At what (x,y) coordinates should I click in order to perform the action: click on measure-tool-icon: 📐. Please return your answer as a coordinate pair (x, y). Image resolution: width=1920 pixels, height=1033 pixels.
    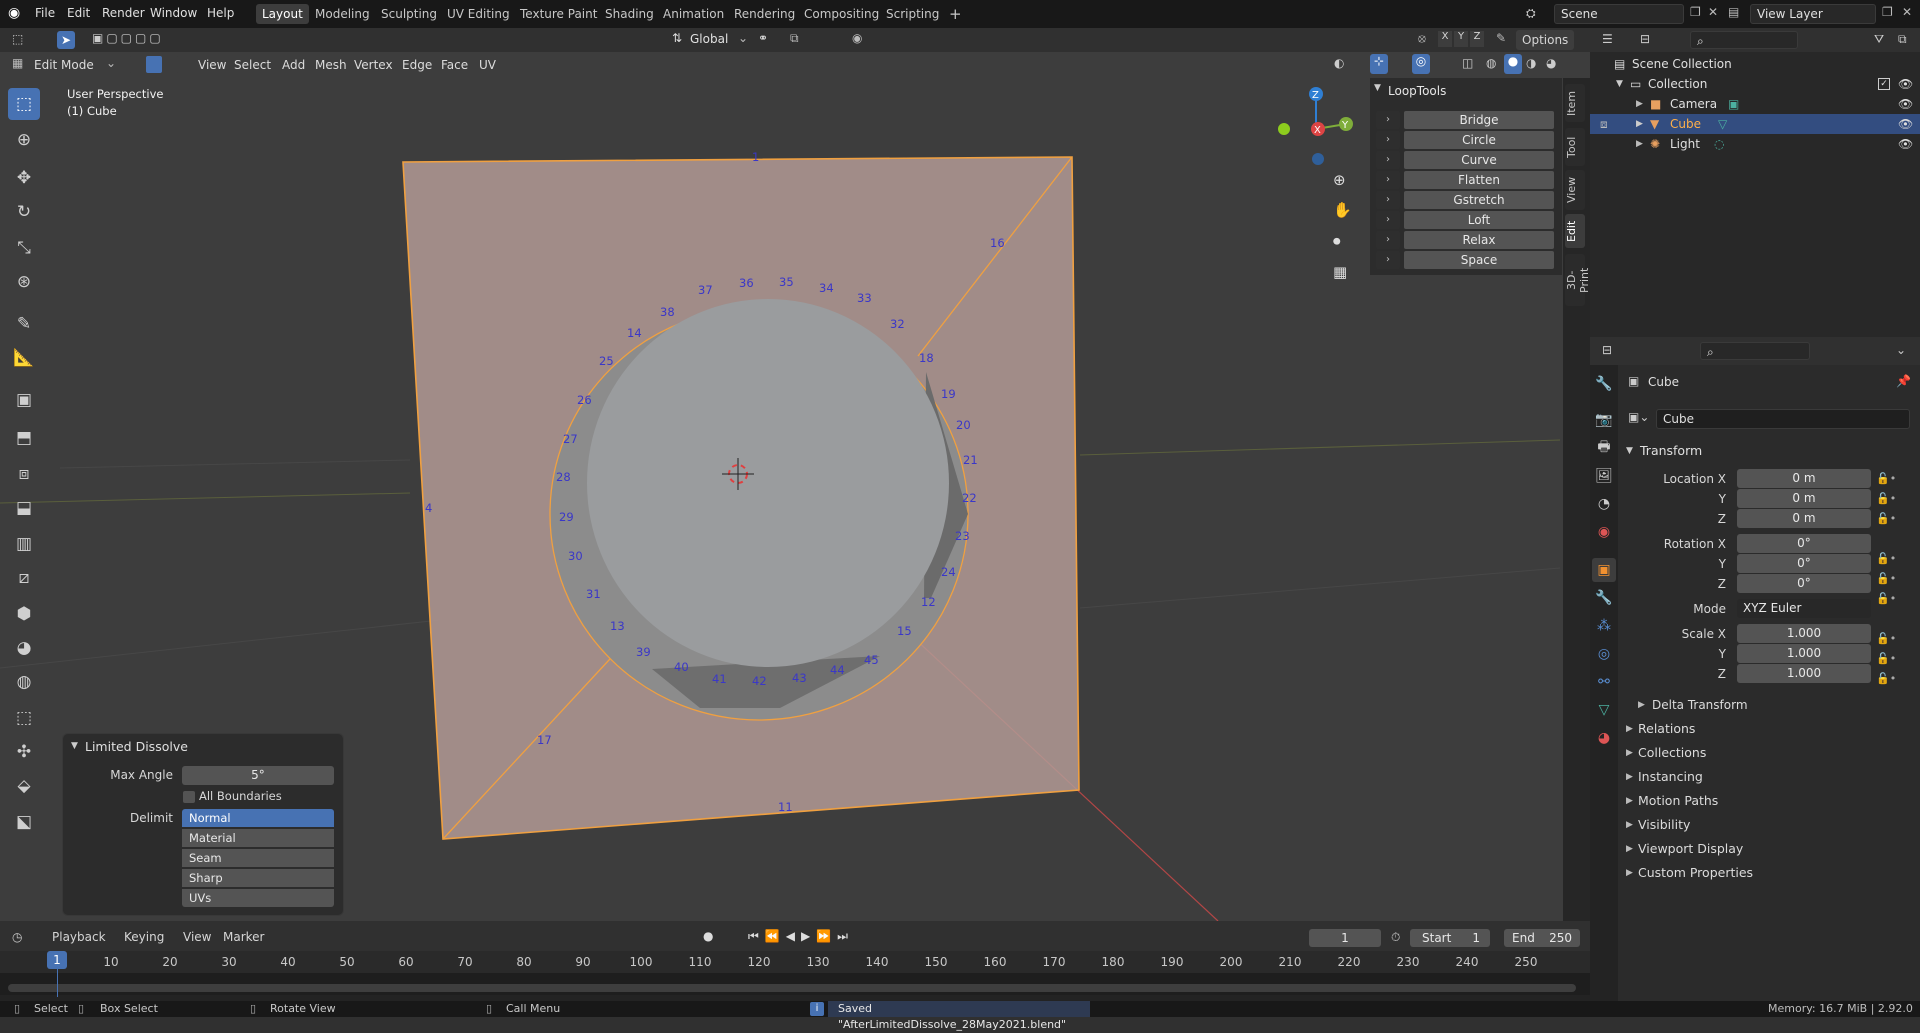
    Looking at the image, I should click on (24, 358).